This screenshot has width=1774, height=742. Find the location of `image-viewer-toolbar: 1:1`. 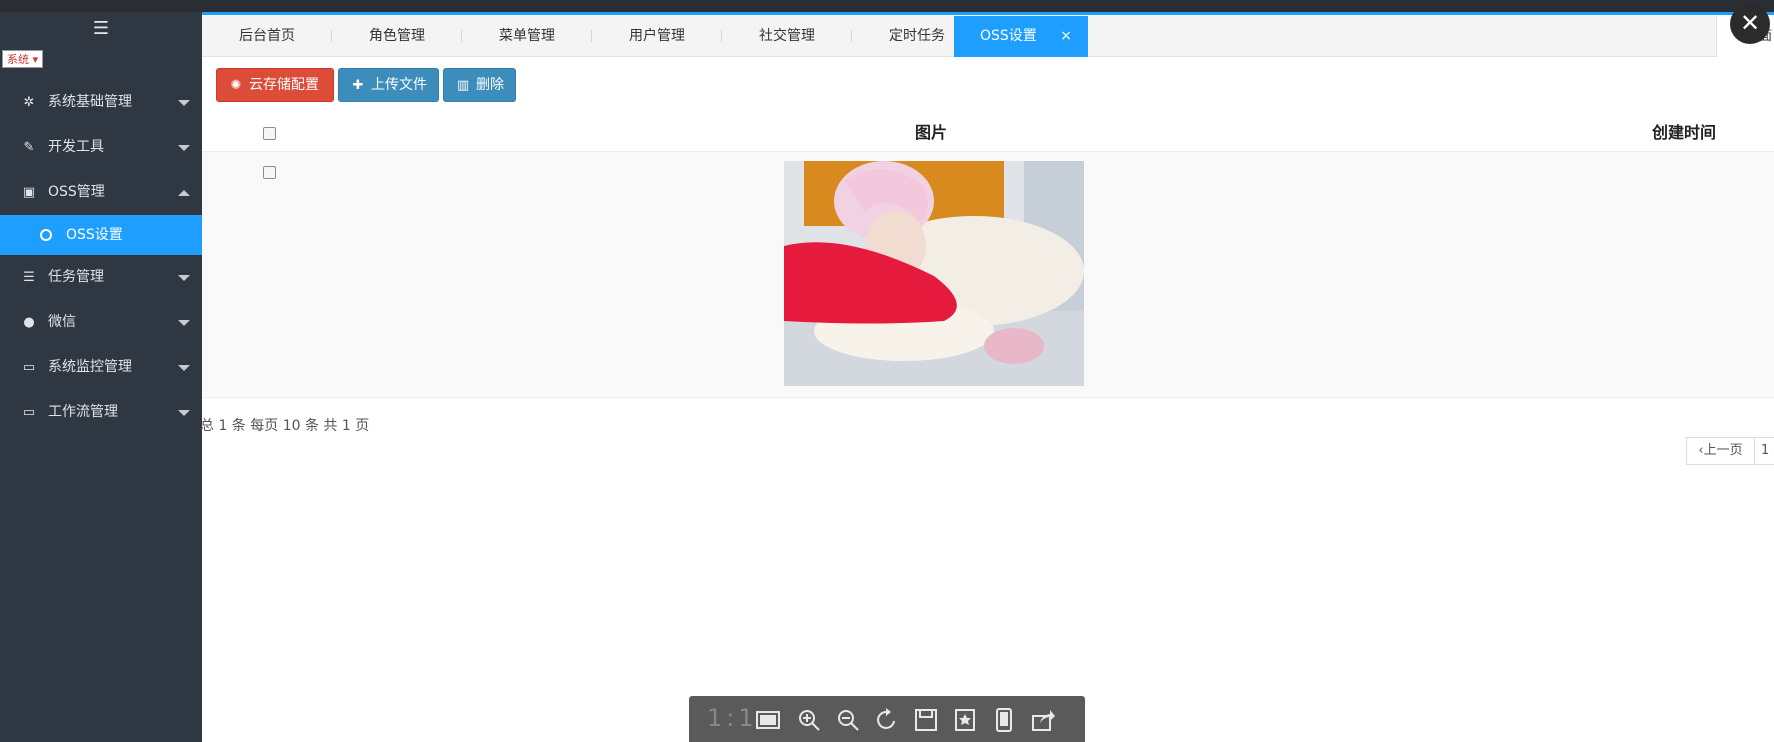

image-viewer-toolbar: 1:1 is located at coordinates (887, 719).